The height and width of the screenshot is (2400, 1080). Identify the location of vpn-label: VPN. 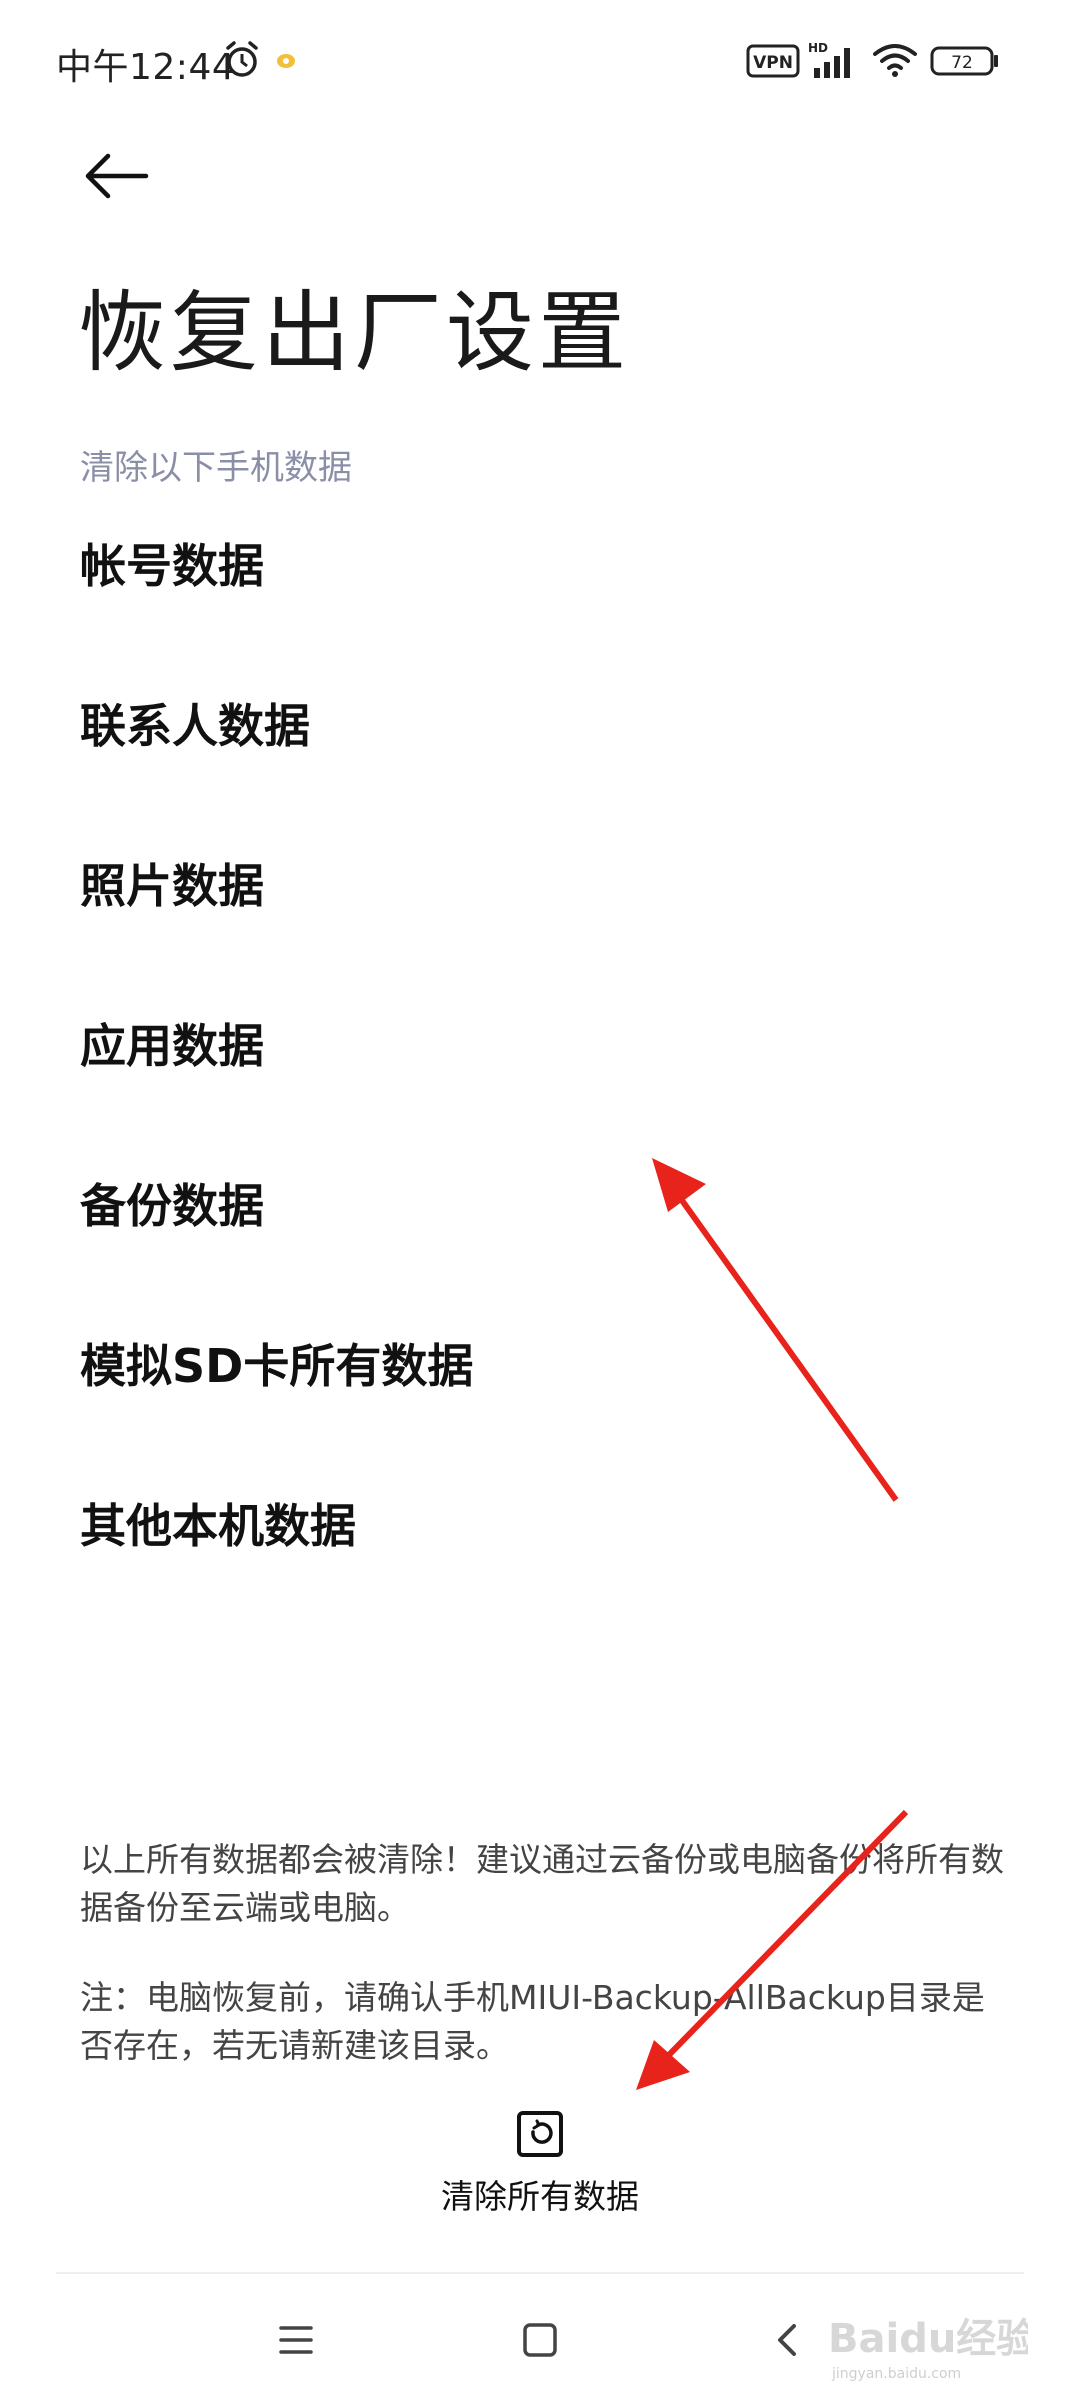
(773, 63).